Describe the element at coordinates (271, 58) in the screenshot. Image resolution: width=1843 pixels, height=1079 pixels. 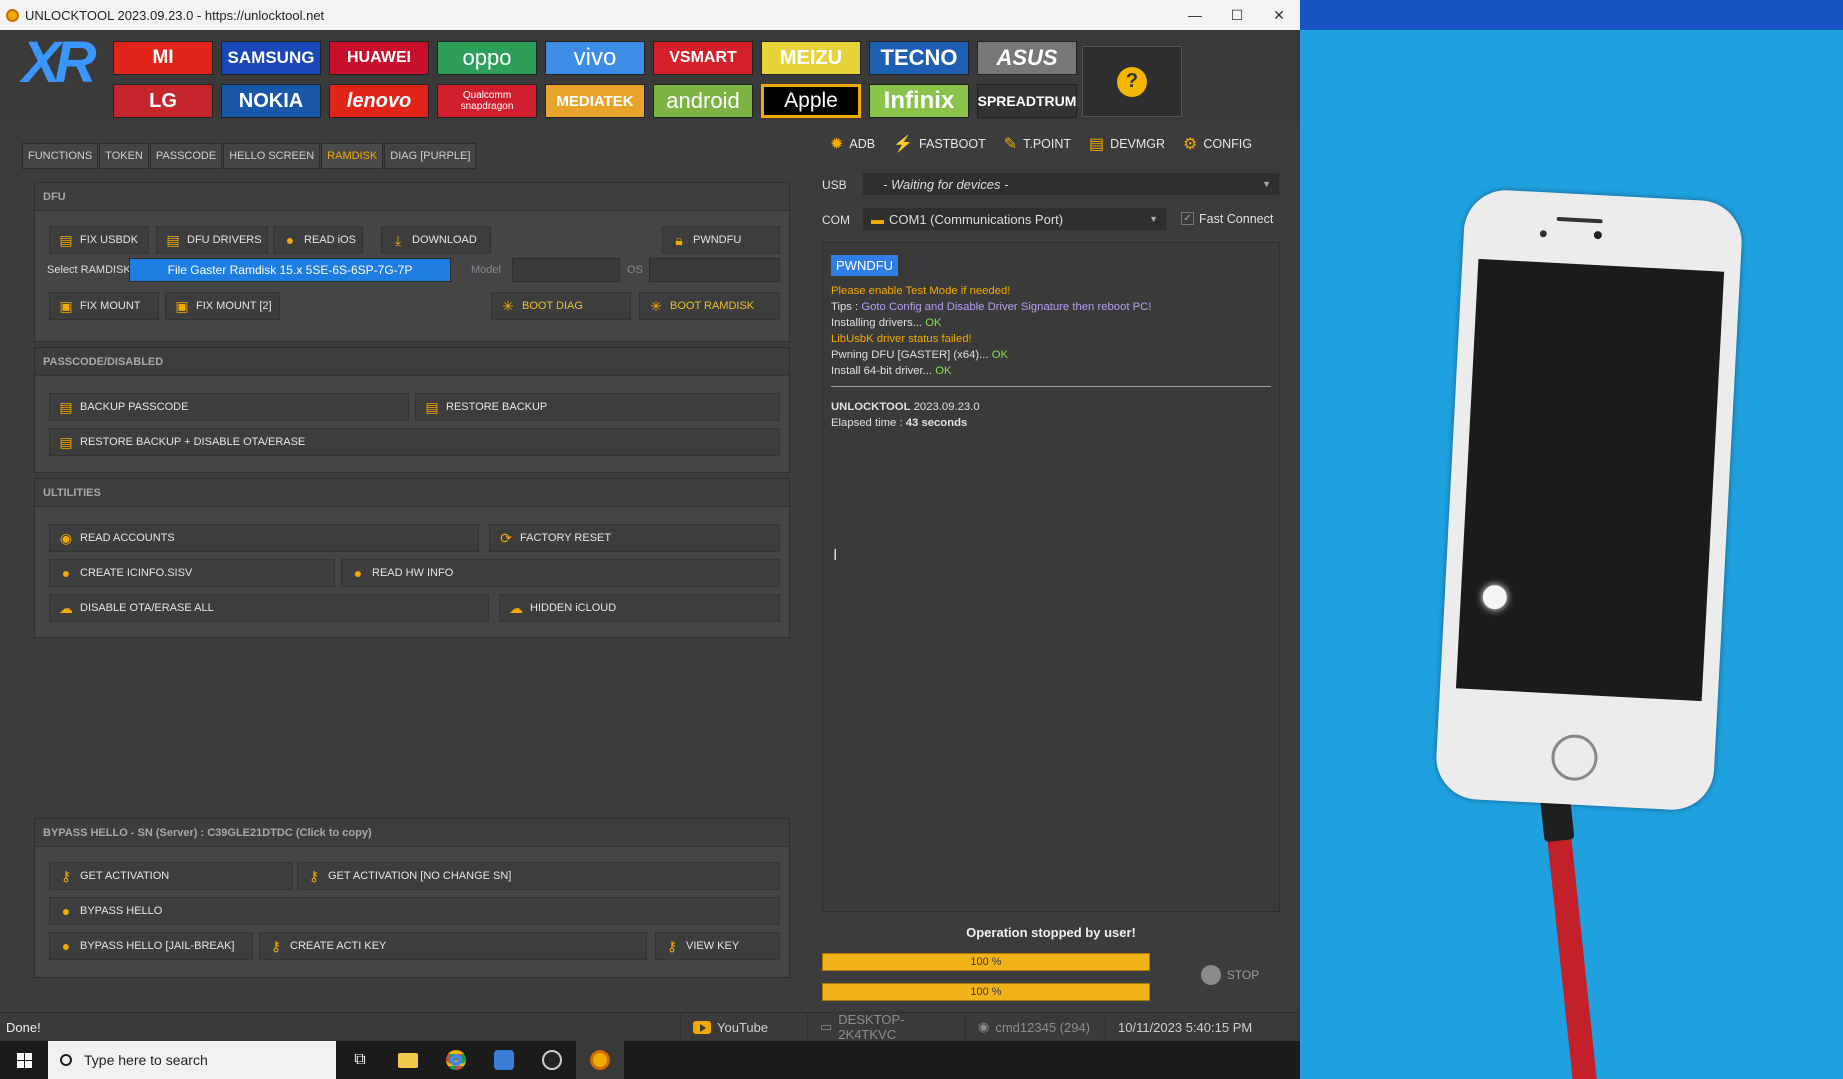
I see `brand-samsung: SAMSUNG` at that location.